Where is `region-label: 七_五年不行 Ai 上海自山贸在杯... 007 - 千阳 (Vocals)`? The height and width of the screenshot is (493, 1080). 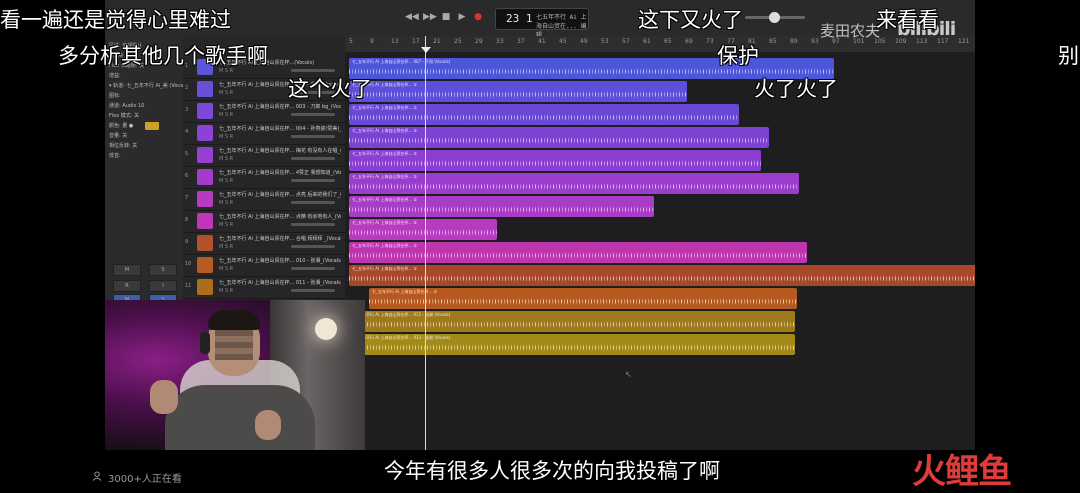 region-label: 七_五年不行 Ai 上海自山贸在杯... 007 - 千阳 (Vocals) is located at coordinates (401, 61).